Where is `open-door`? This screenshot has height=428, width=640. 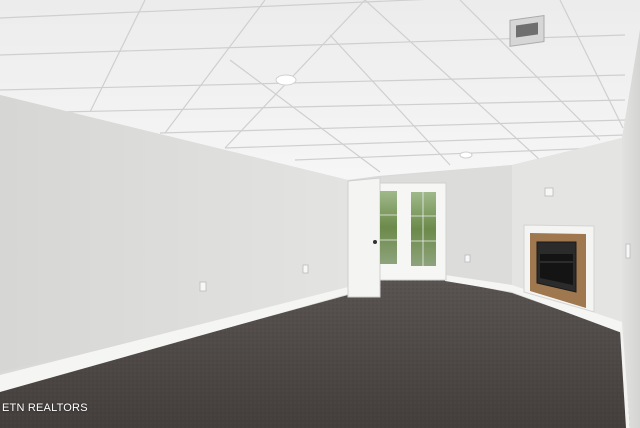
open-door is located at coordinates (364, 237).